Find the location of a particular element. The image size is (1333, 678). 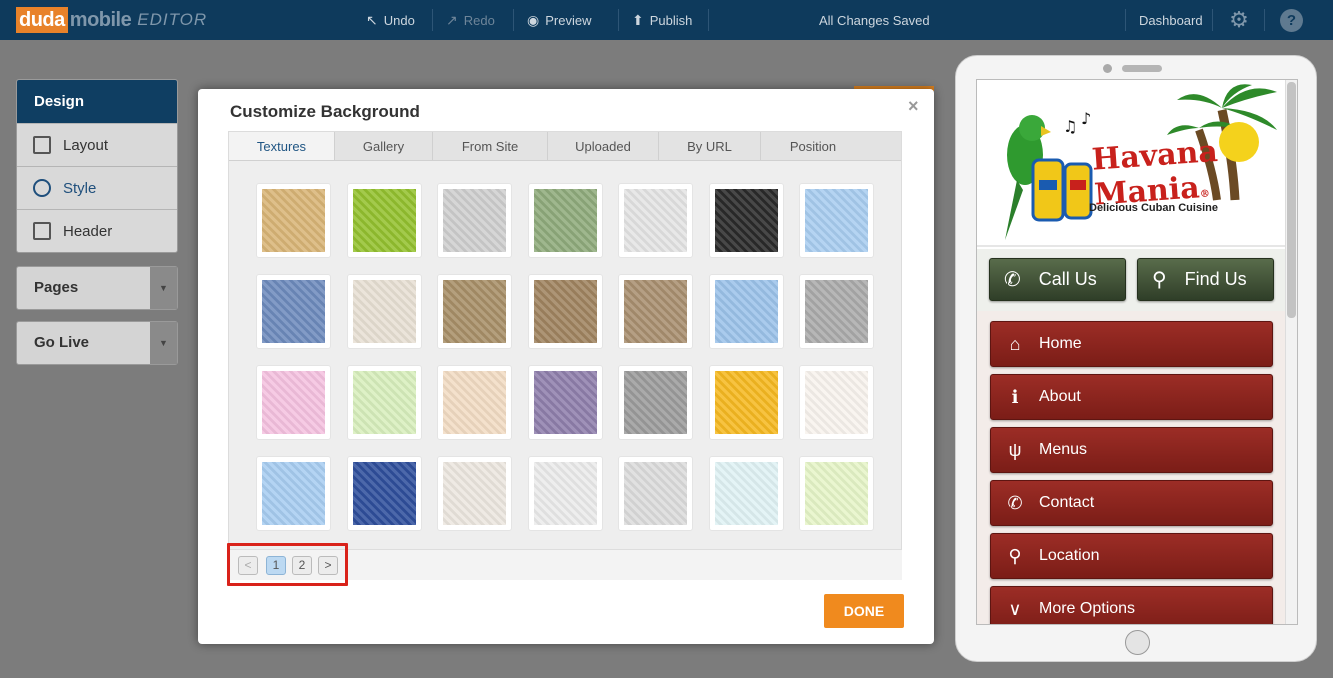

nav-button-location: ⚲ Location is located at coordinates (1131, 556).